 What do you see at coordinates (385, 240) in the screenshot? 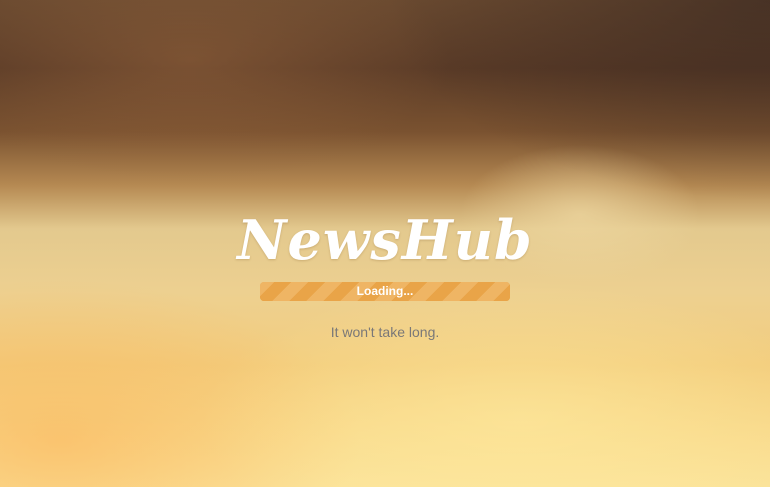
I see `app-logo: NewsHub` at bounding box center [385, 240].